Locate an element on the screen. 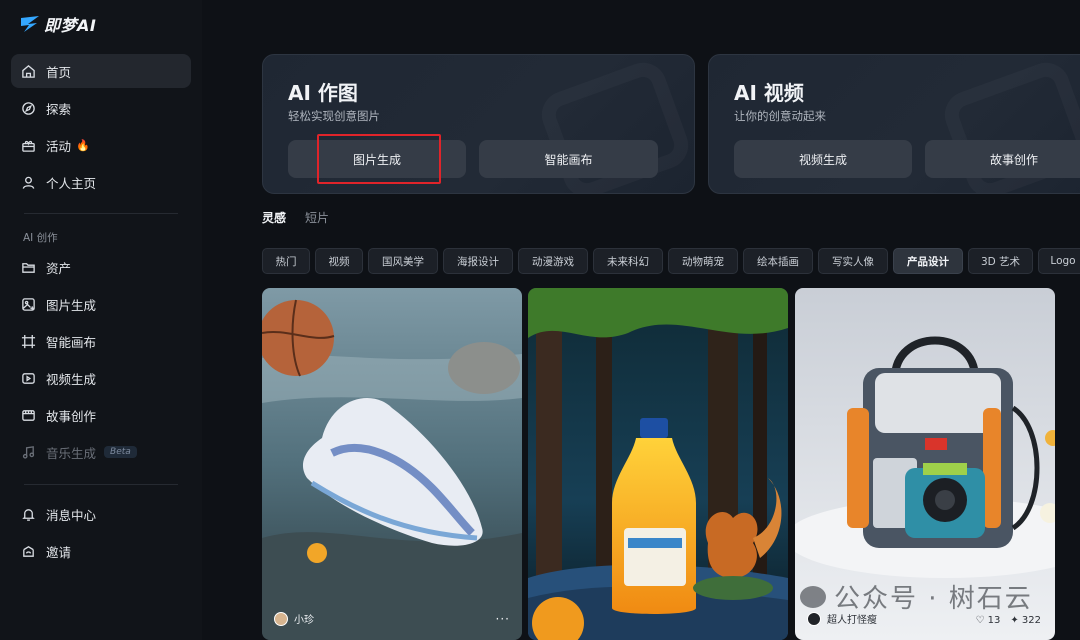 The height and width of the screenshot is (640, 1080). use-count-value: 322 is located at coordinates (1031, 620).